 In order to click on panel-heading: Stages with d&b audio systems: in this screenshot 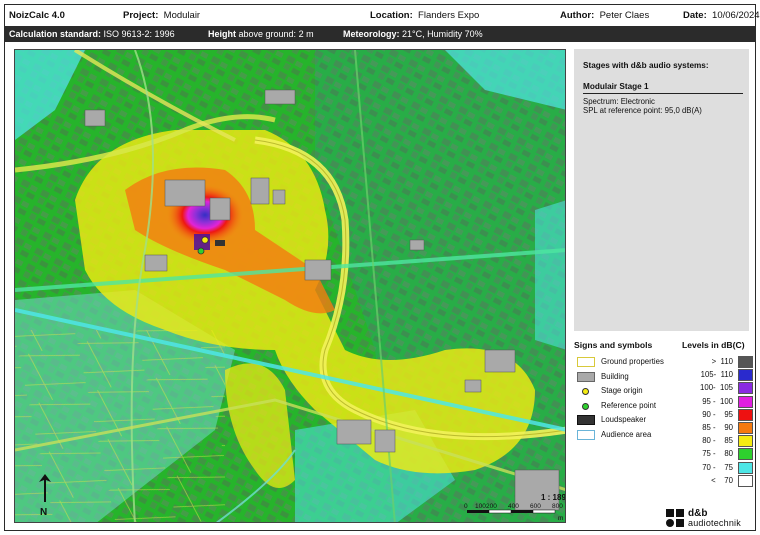, I will do `click(646, 65)`.